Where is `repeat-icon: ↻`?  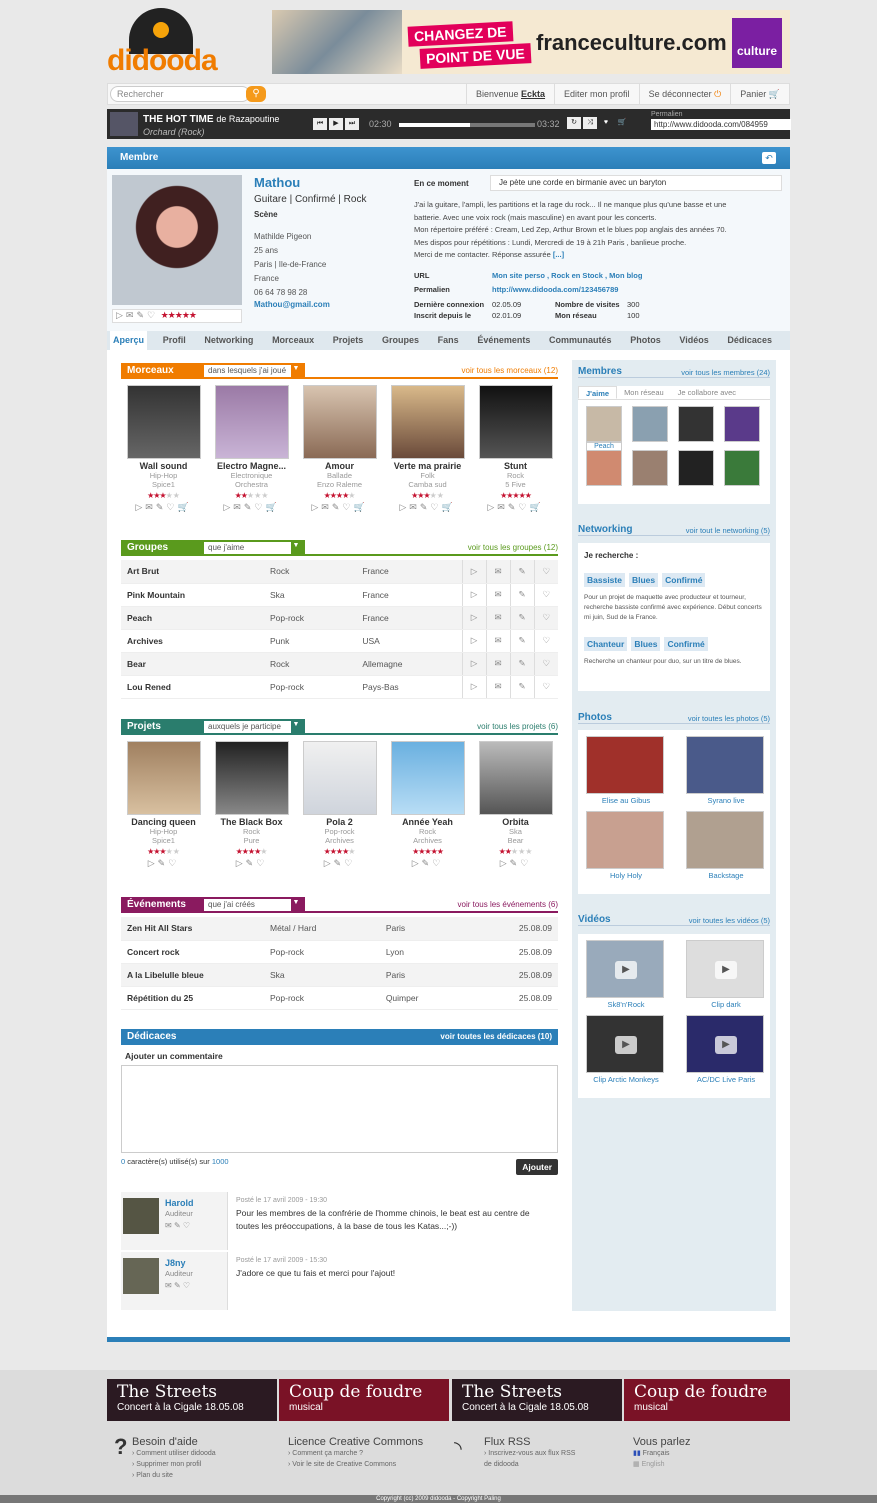 repeat-icon: ↻ is located at coordinates (574, 123).